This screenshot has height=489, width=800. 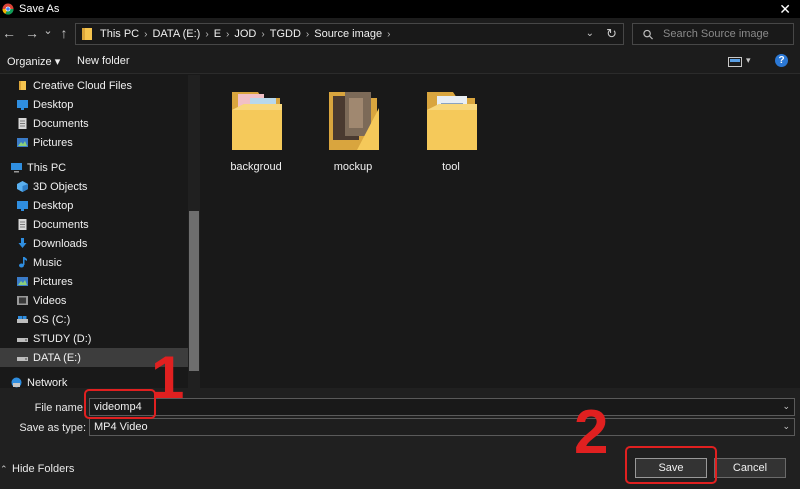 I want to click on save-as-type-value: MP4 Video, so click(x=121, y=427).